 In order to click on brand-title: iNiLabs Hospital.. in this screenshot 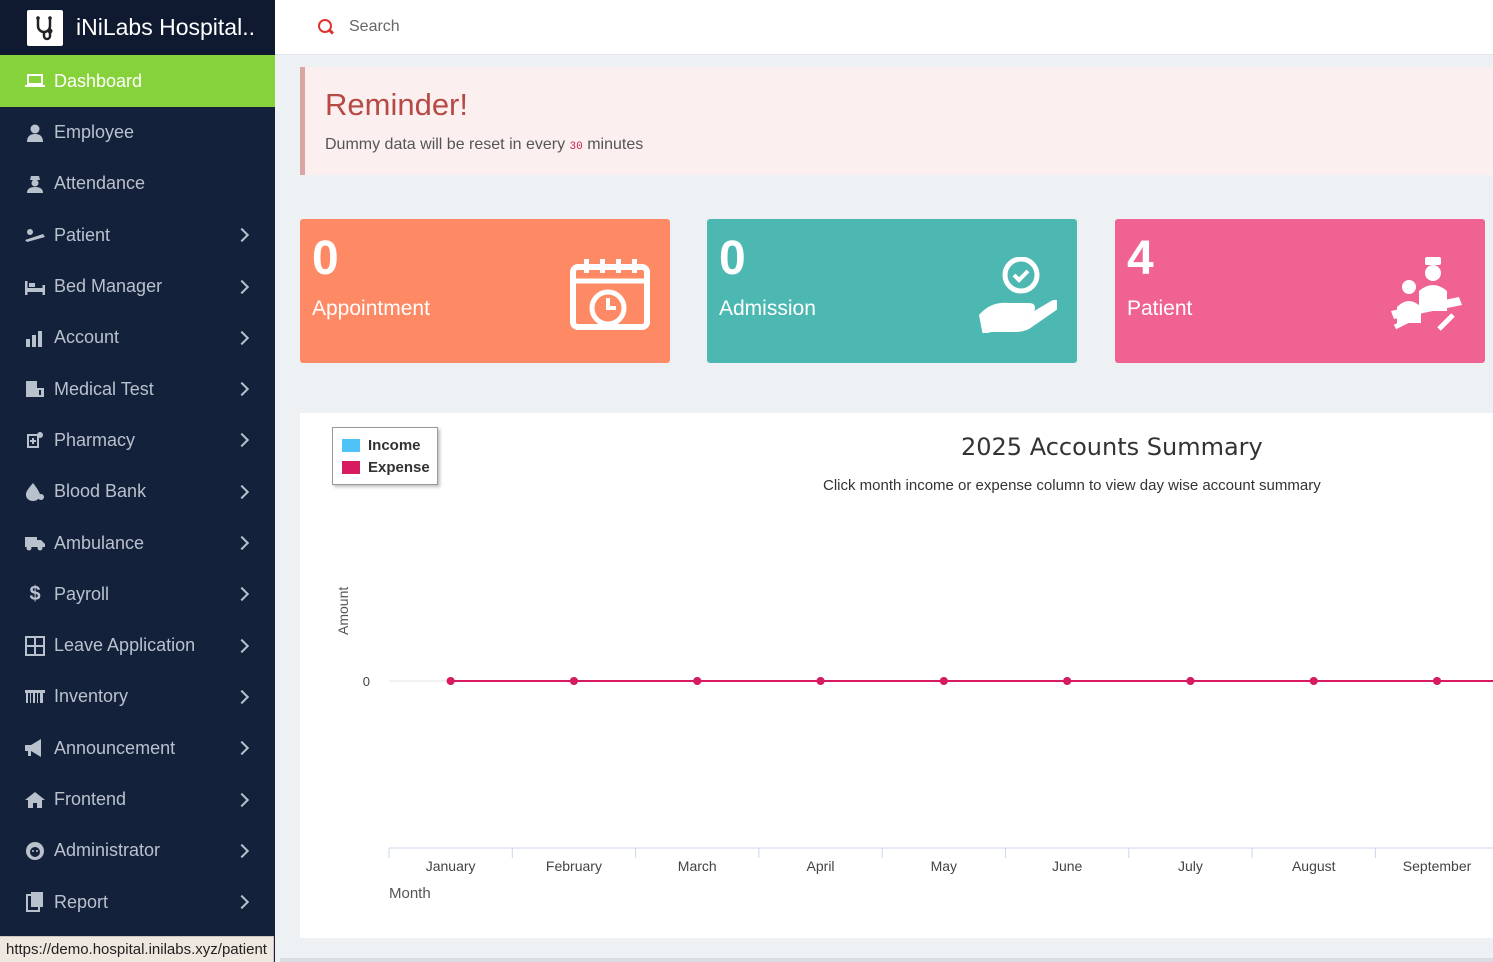, I will do `click(165, 27)`.